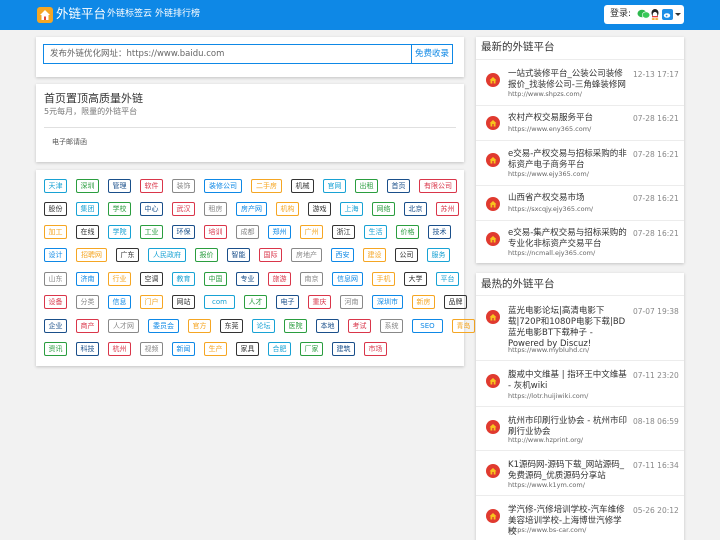  What do you see at coordinates (343, 232) in the screenshot?
I see `tag-link: 浙江` at bounding box center [343, 232].